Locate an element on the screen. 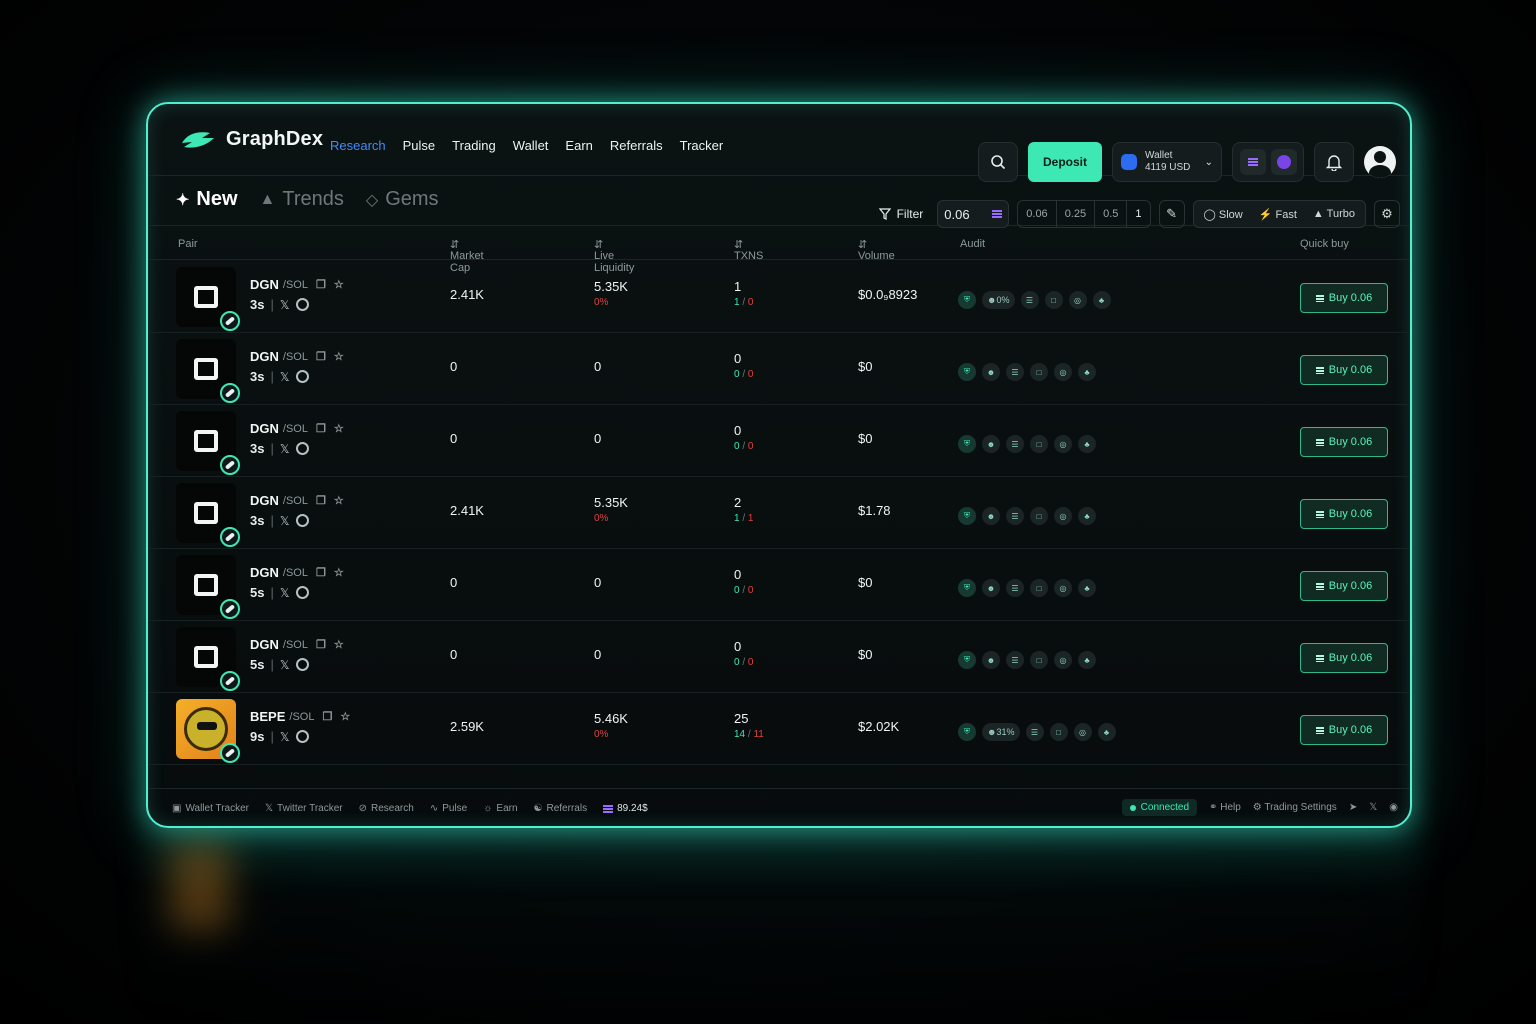  footer-link-earn: ☼ Earn is located at coordinates (500, 808).